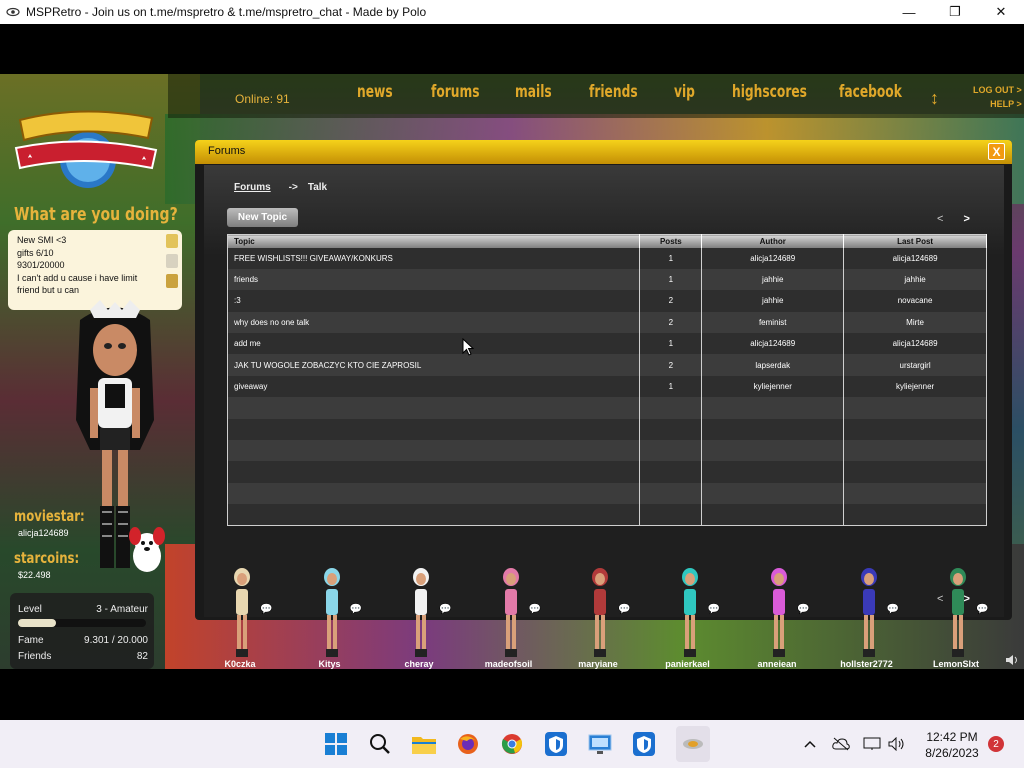 This screenshot has width=1024, height=768. What do you see at coordinates (777, 615) in the screenshot?
I see `friend-item: 💬 anneiean` at bounding box center [777, 615].